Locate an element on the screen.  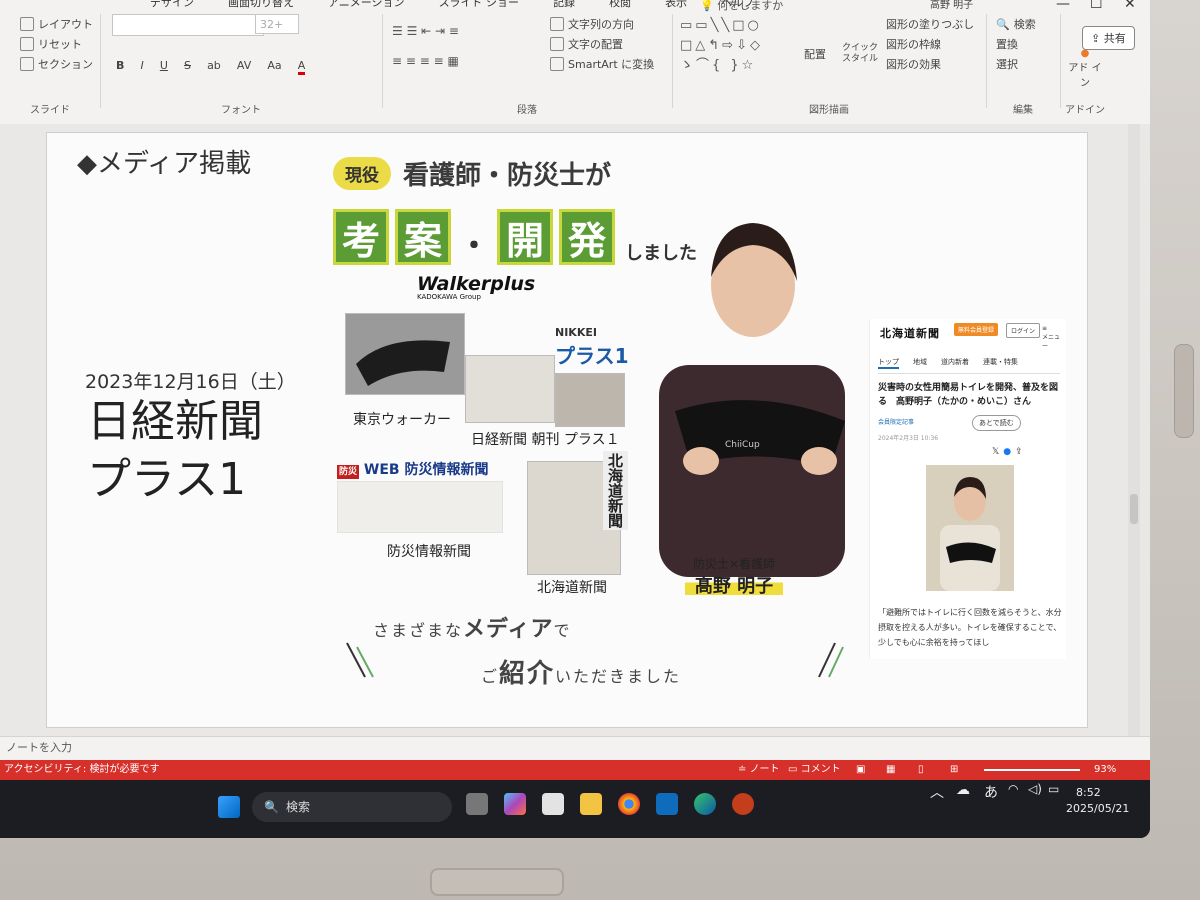
tab-record: 記録 is located at coordinates (564, 6).